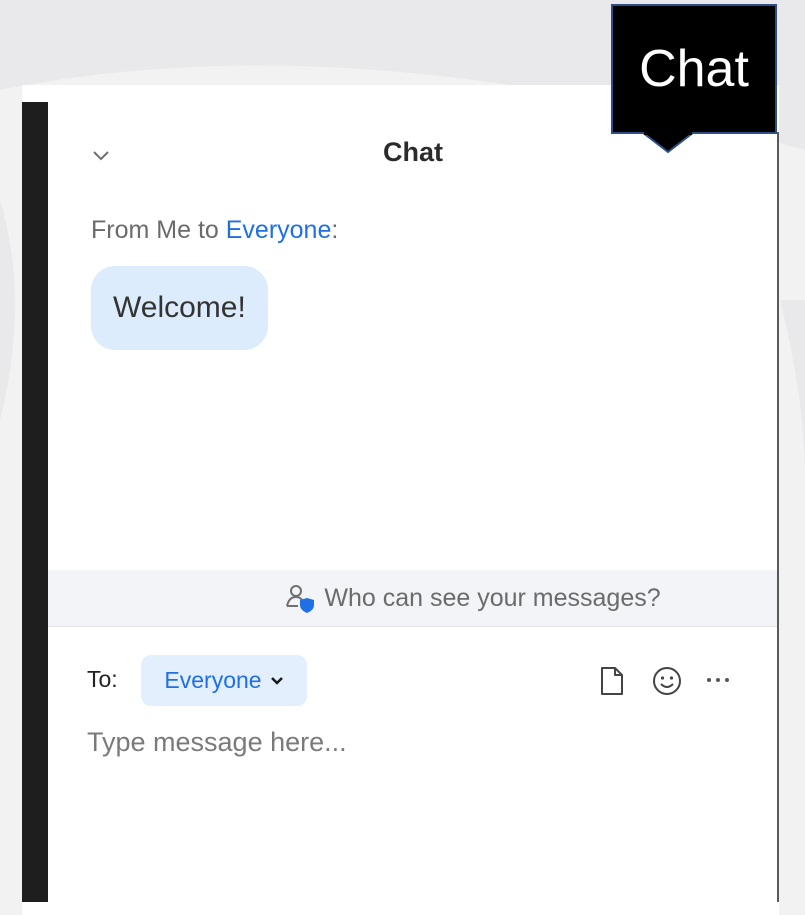 The image size is (805, 915). What do you see at coordinates (492, 597) in the screenshot?
I see `privacy-notice-text: Who can see your messages?` at bounding box center [492, 597].